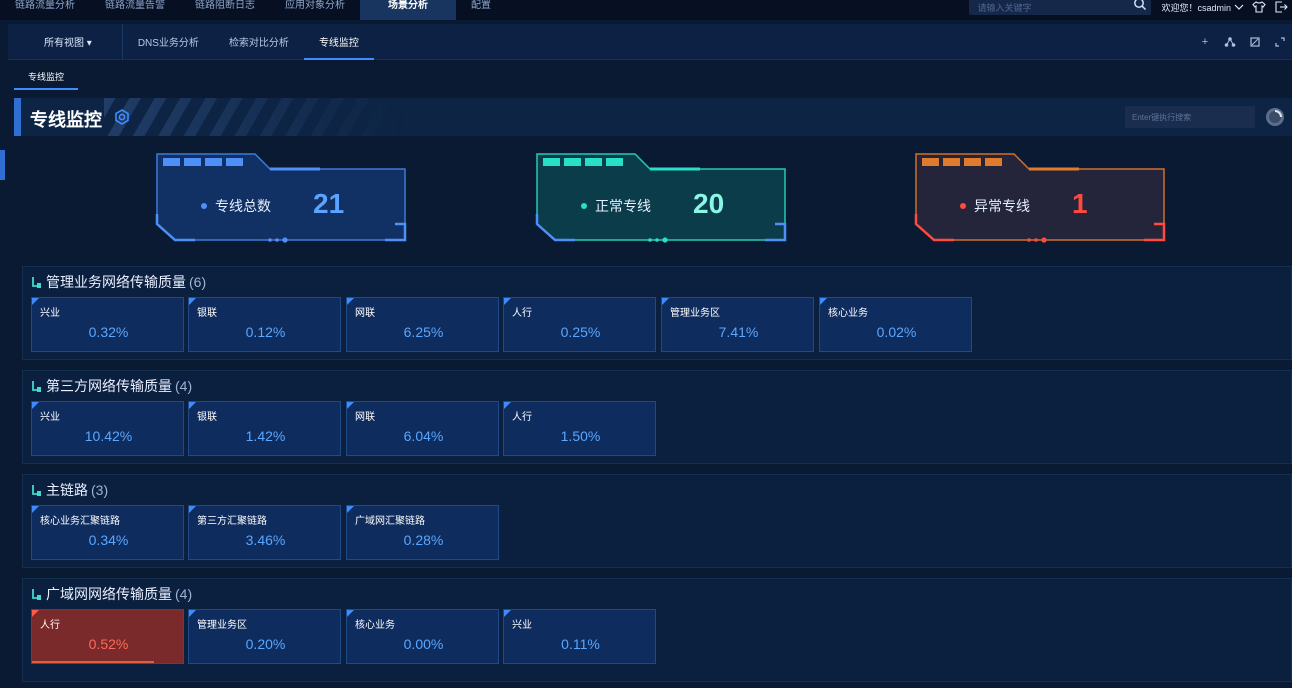 This screenshot has width=1292, height=688. What do you see at coordinates (422, 324) in the screenshot?
I see `tile-mgmt-wanglian: 网联 6.25%` at bounding box center [422, 324].